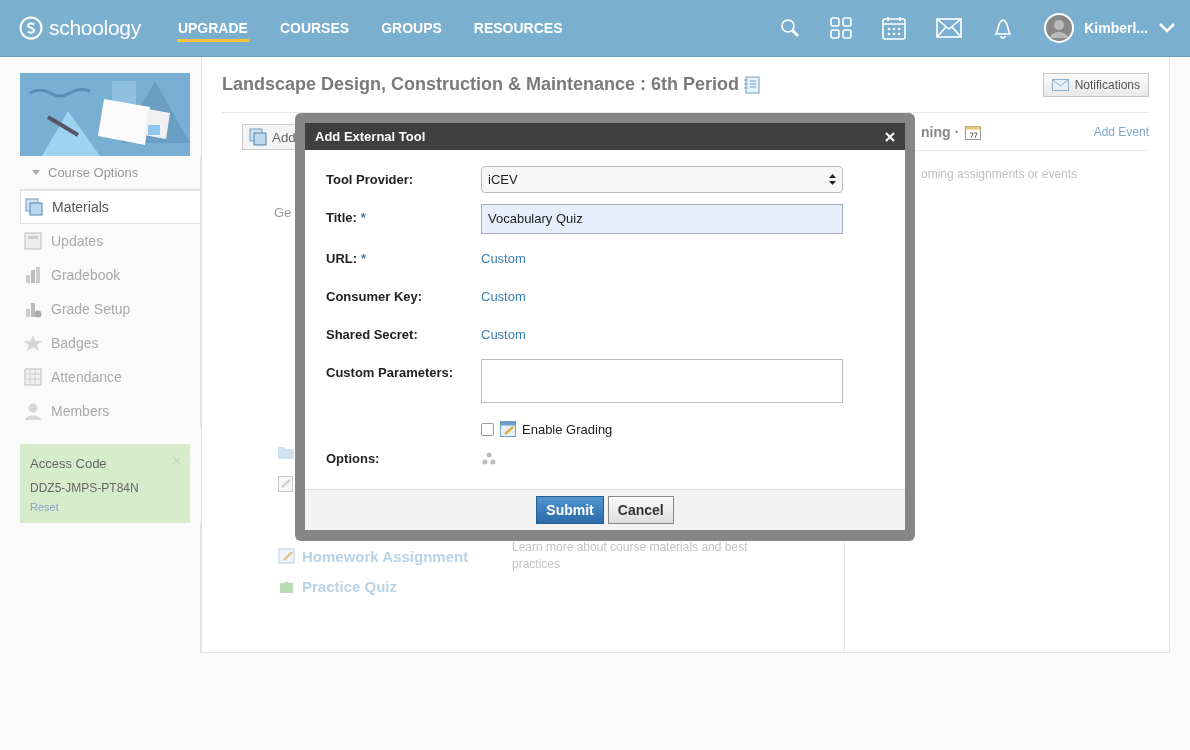  I want to click on title-input-field: Vocabulary Quiz, so click(662, 219).